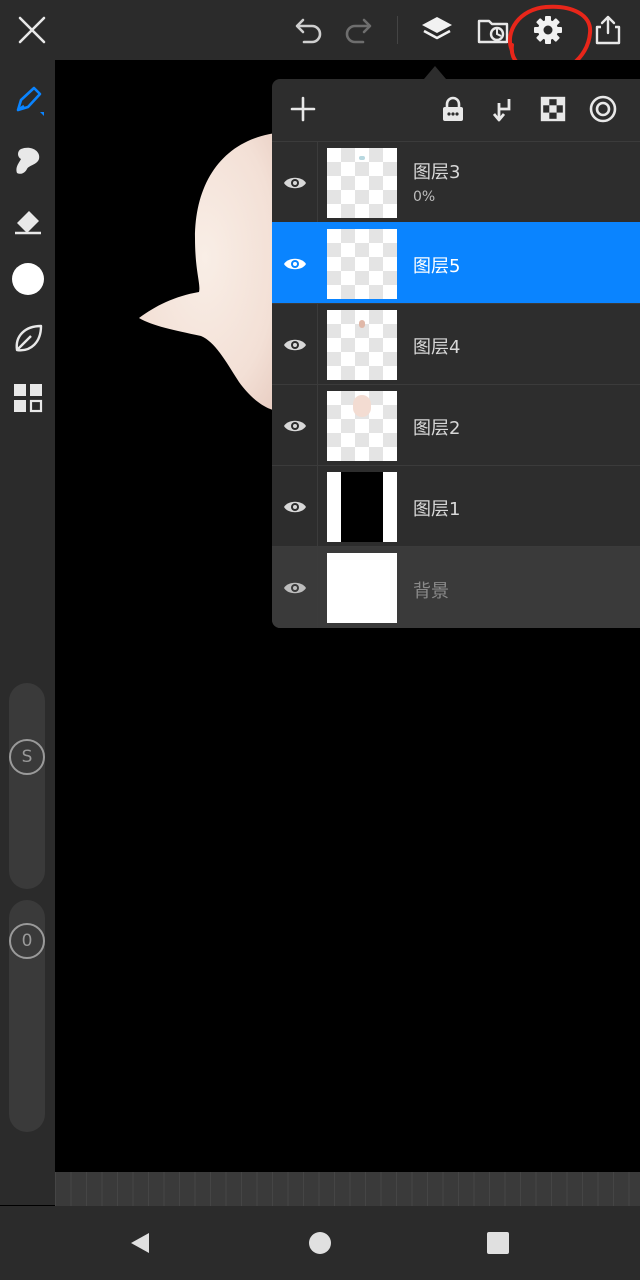 This screenshot has width=640, height=1280. What do you see at coordinates (397, 30) in the screenshot?
I see `toolbar-divider` at bounding box center [397, 30].